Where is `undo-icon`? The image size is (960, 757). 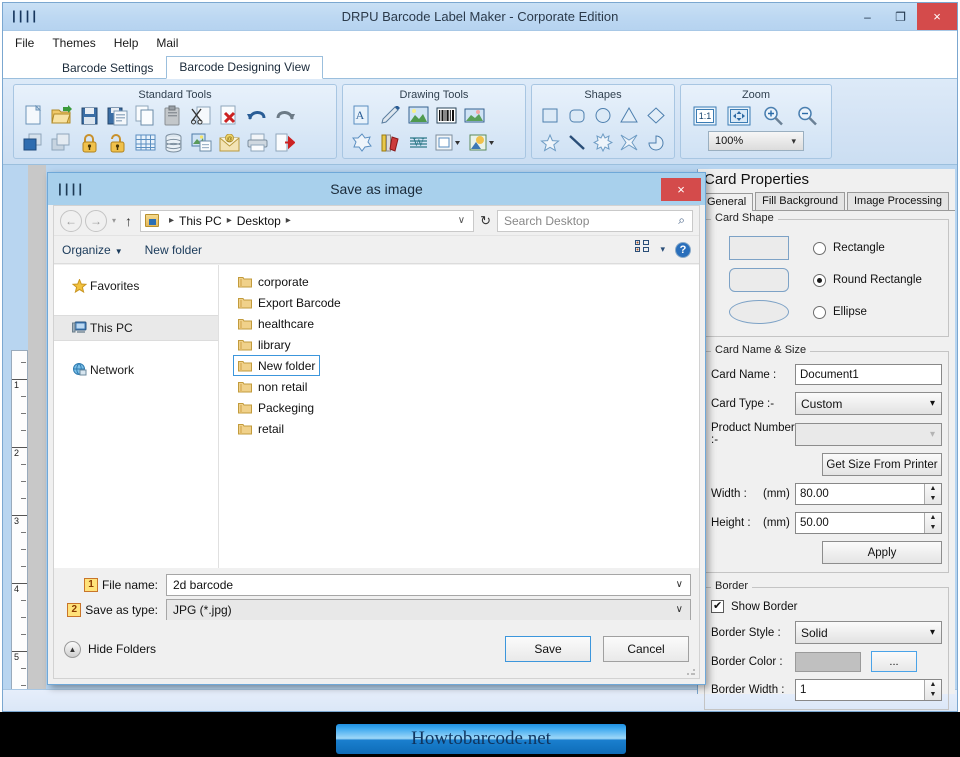
undo-icon is located at coordinates (257, 115).